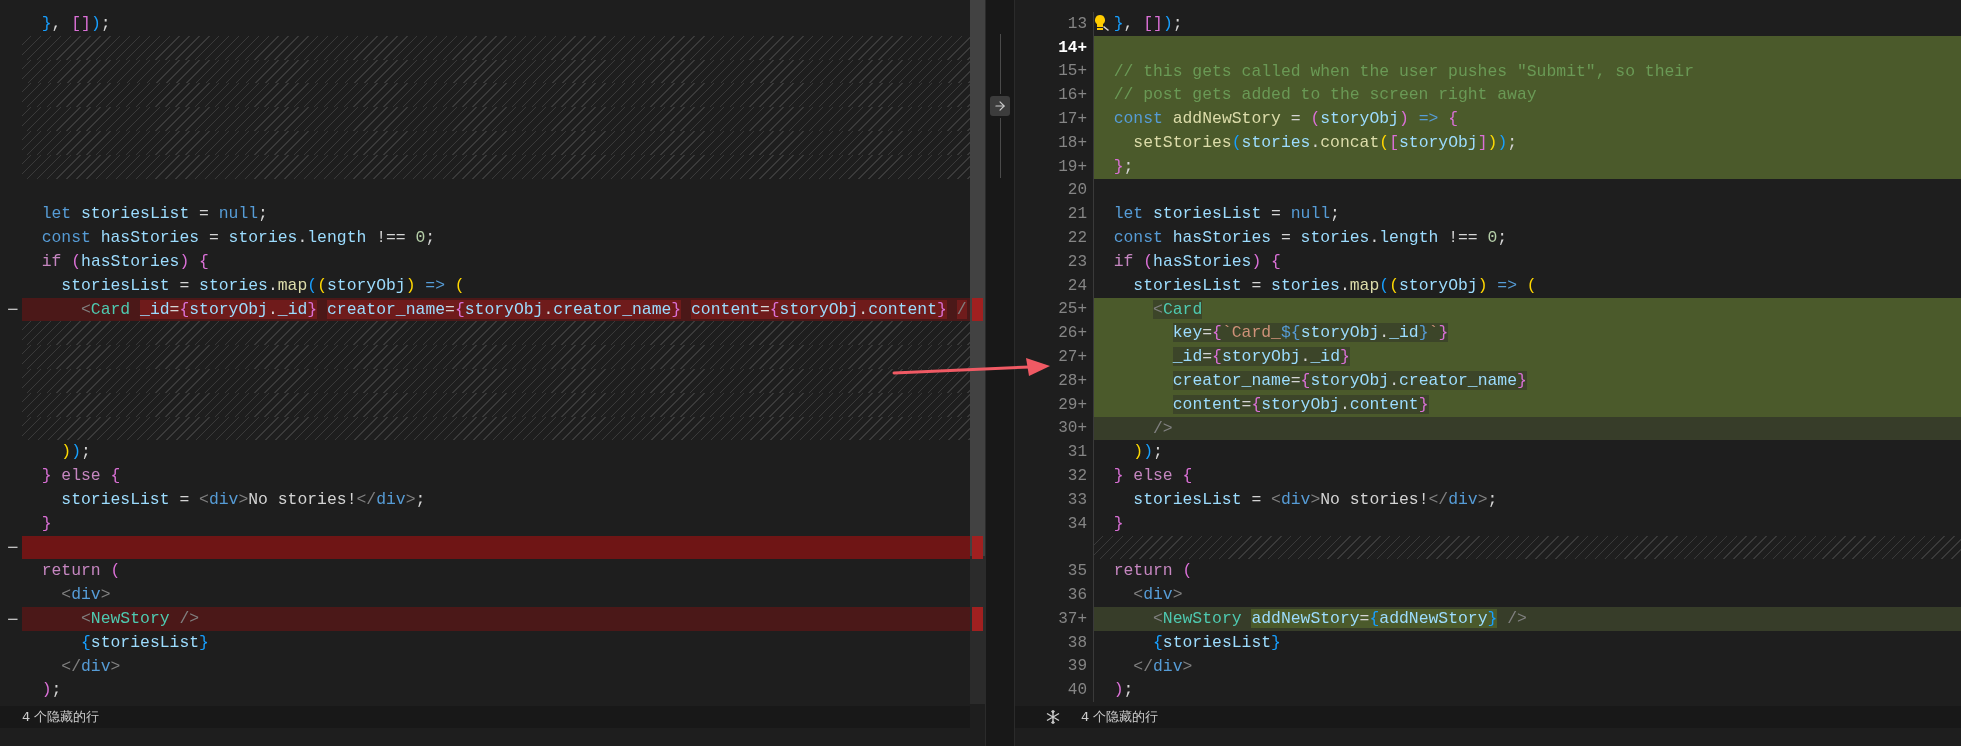 The height and width of the screenshot is (746, 1961). Describe the element at coordinates (1077, 261) in the screenshot. I see `line-number: 23` at that location.